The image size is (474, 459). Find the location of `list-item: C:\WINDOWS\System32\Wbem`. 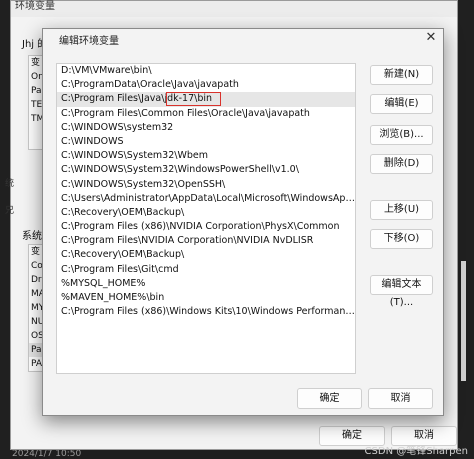

list-item: C:\WINDOWS\System32\Wbem is located at coordinates (206, 156).